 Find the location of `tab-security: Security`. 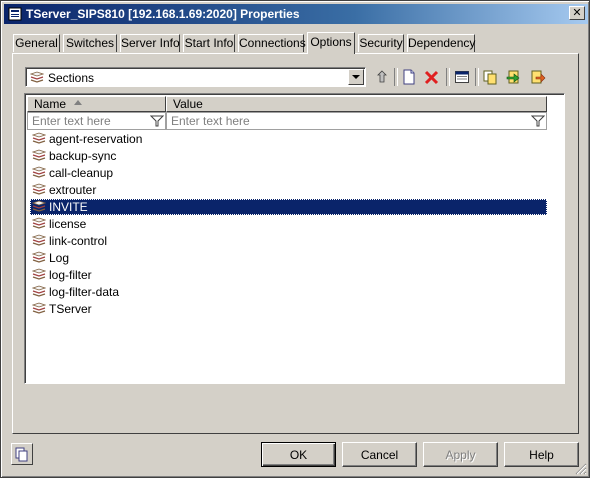

tab-security: Security is located at coordinates (381, 43).